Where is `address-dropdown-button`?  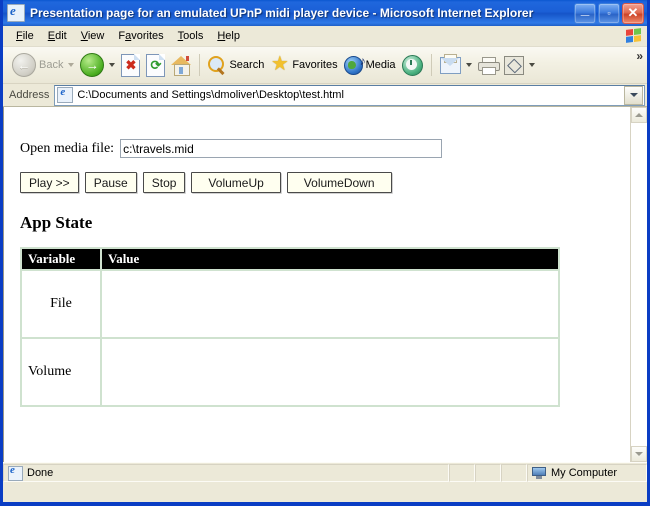 address-dropdown-button is located at coordinates (633, 95).